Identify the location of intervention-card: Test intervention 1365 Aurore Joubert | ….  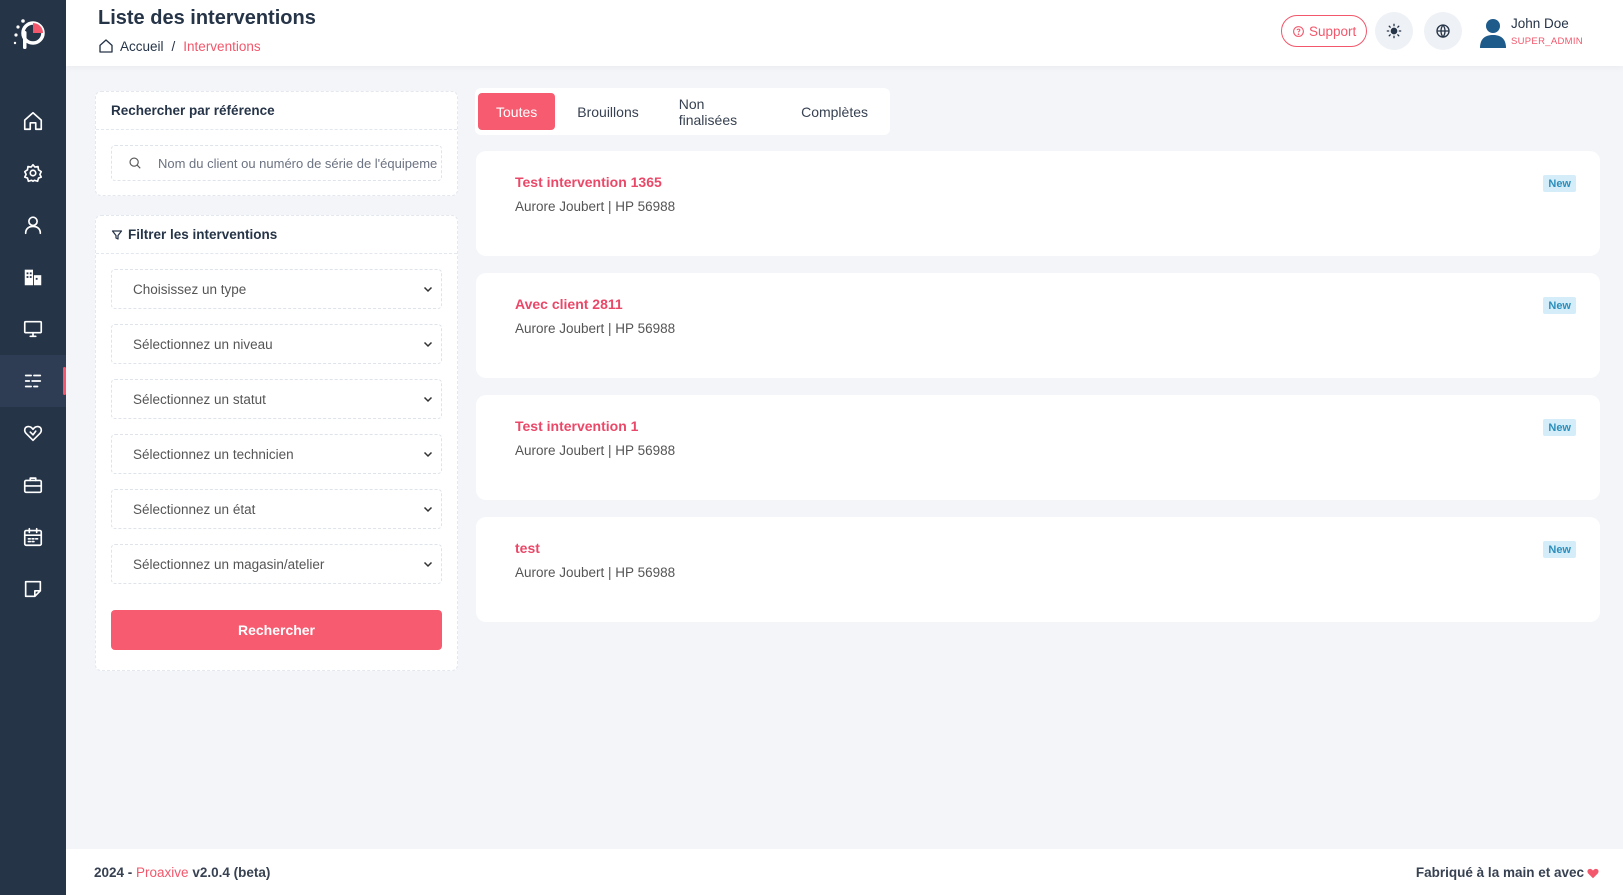
(1038, 203).